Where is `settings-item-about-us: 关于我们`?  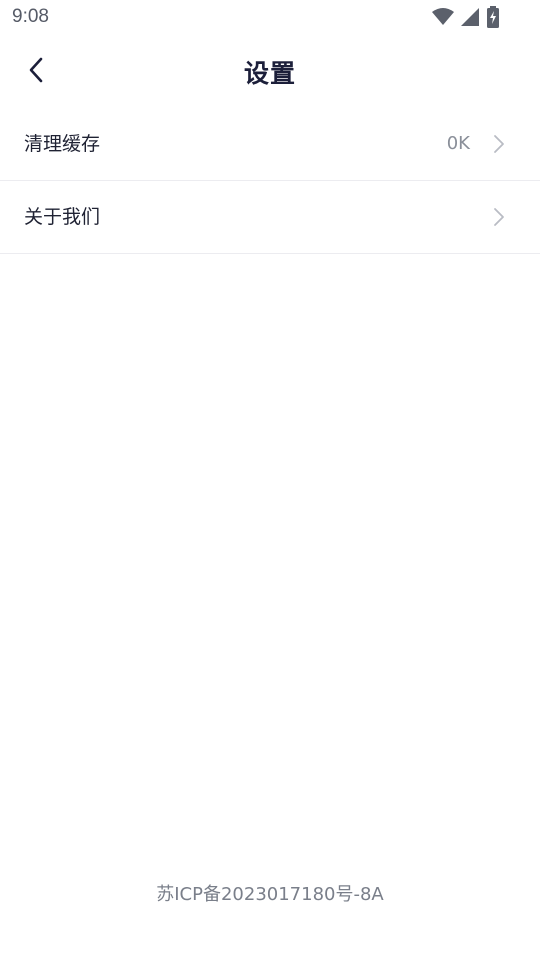 settings-item-about-us: 关于我们 is located at coordinates (270, 217).